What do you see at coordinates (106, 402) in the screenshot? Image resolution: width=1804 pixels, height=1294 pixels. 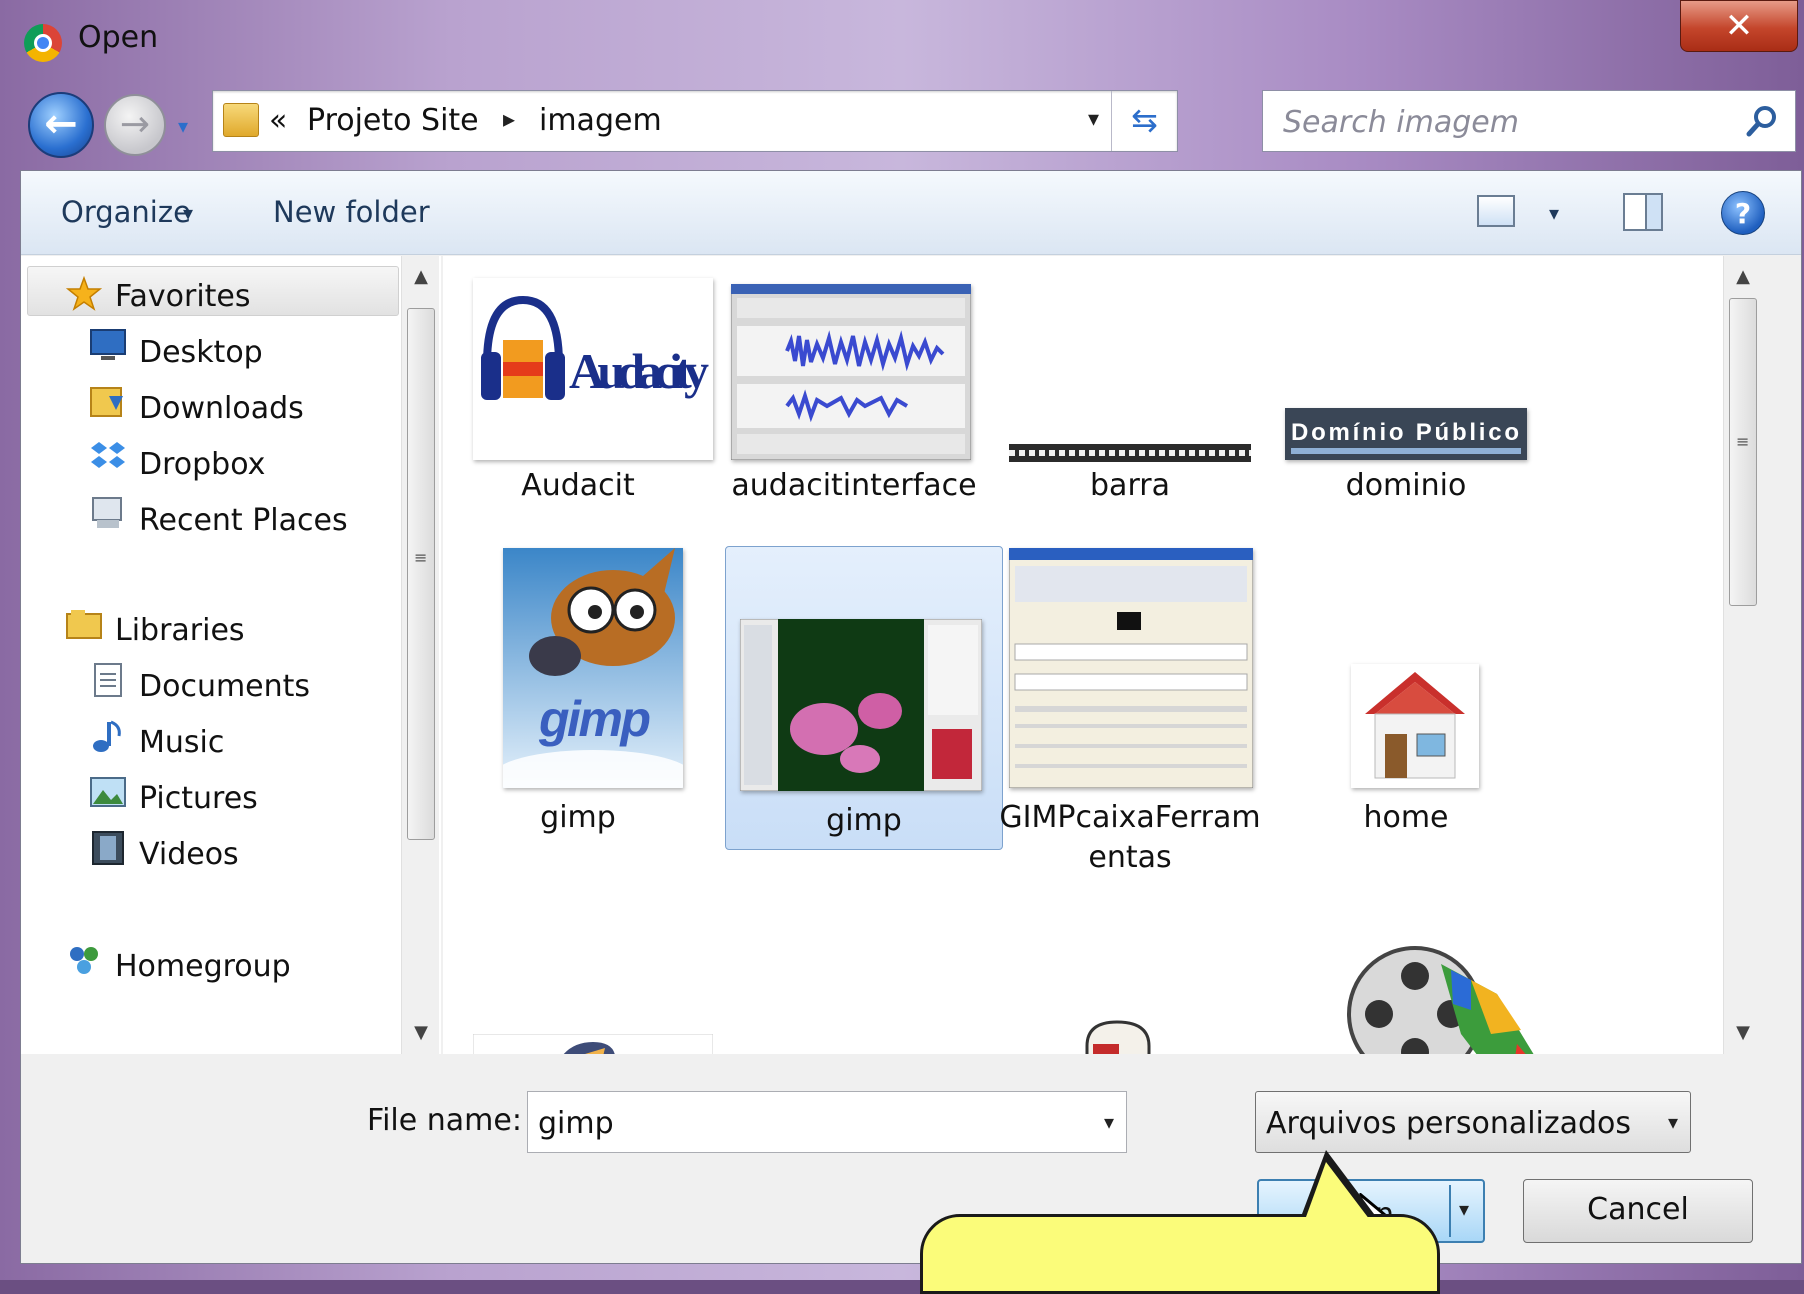 I see `downloads-icon` at bounding box center [106, 402].